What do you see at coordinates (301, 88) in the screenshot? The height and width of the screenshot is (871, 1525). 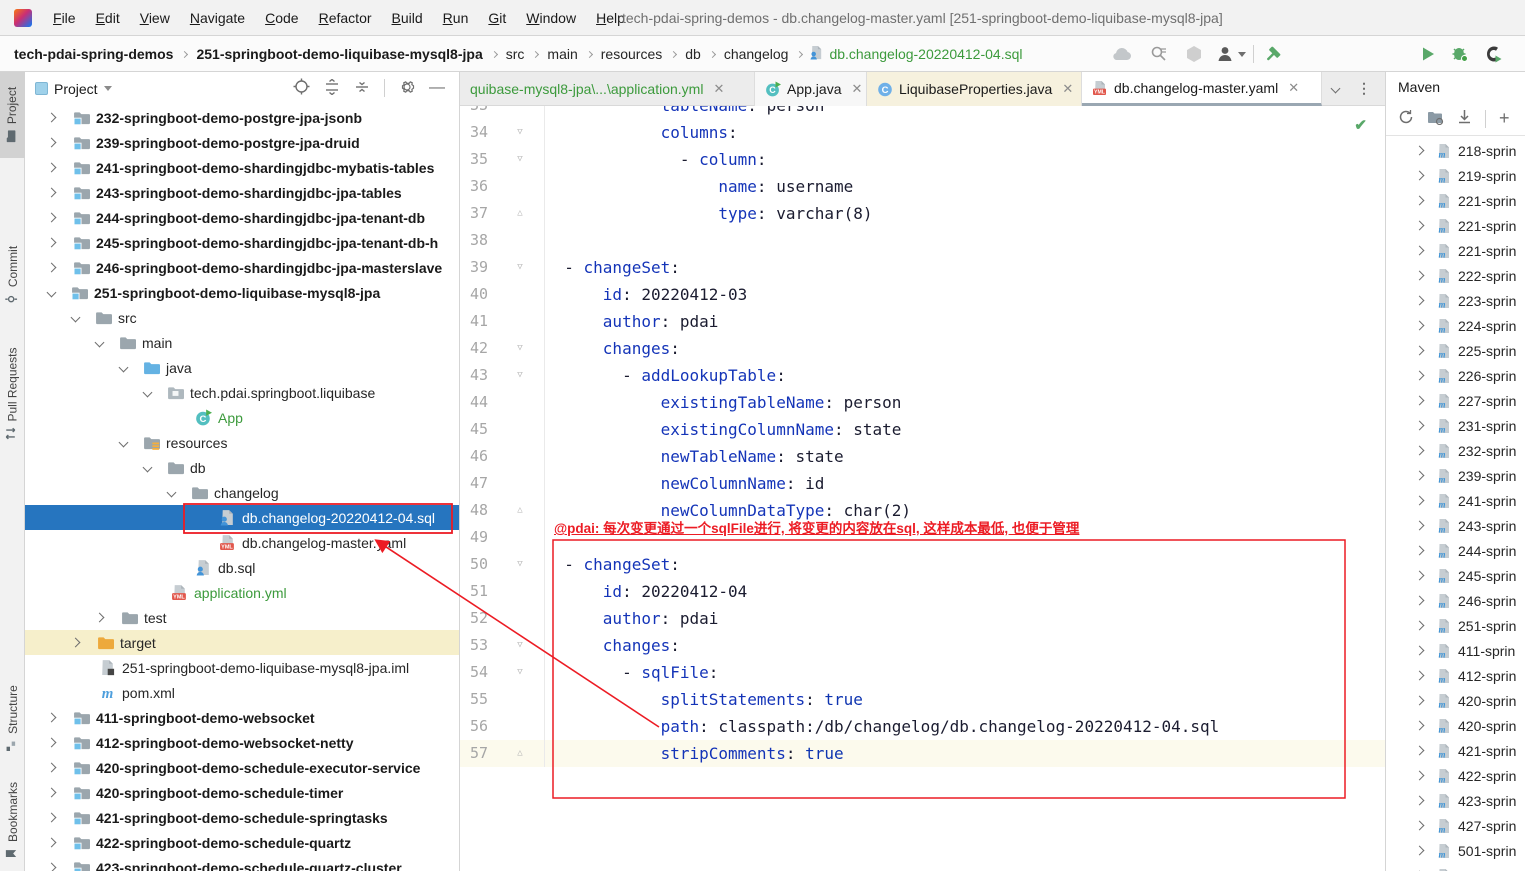 I see `locate-file-icon` at bounding box center [301, 88].